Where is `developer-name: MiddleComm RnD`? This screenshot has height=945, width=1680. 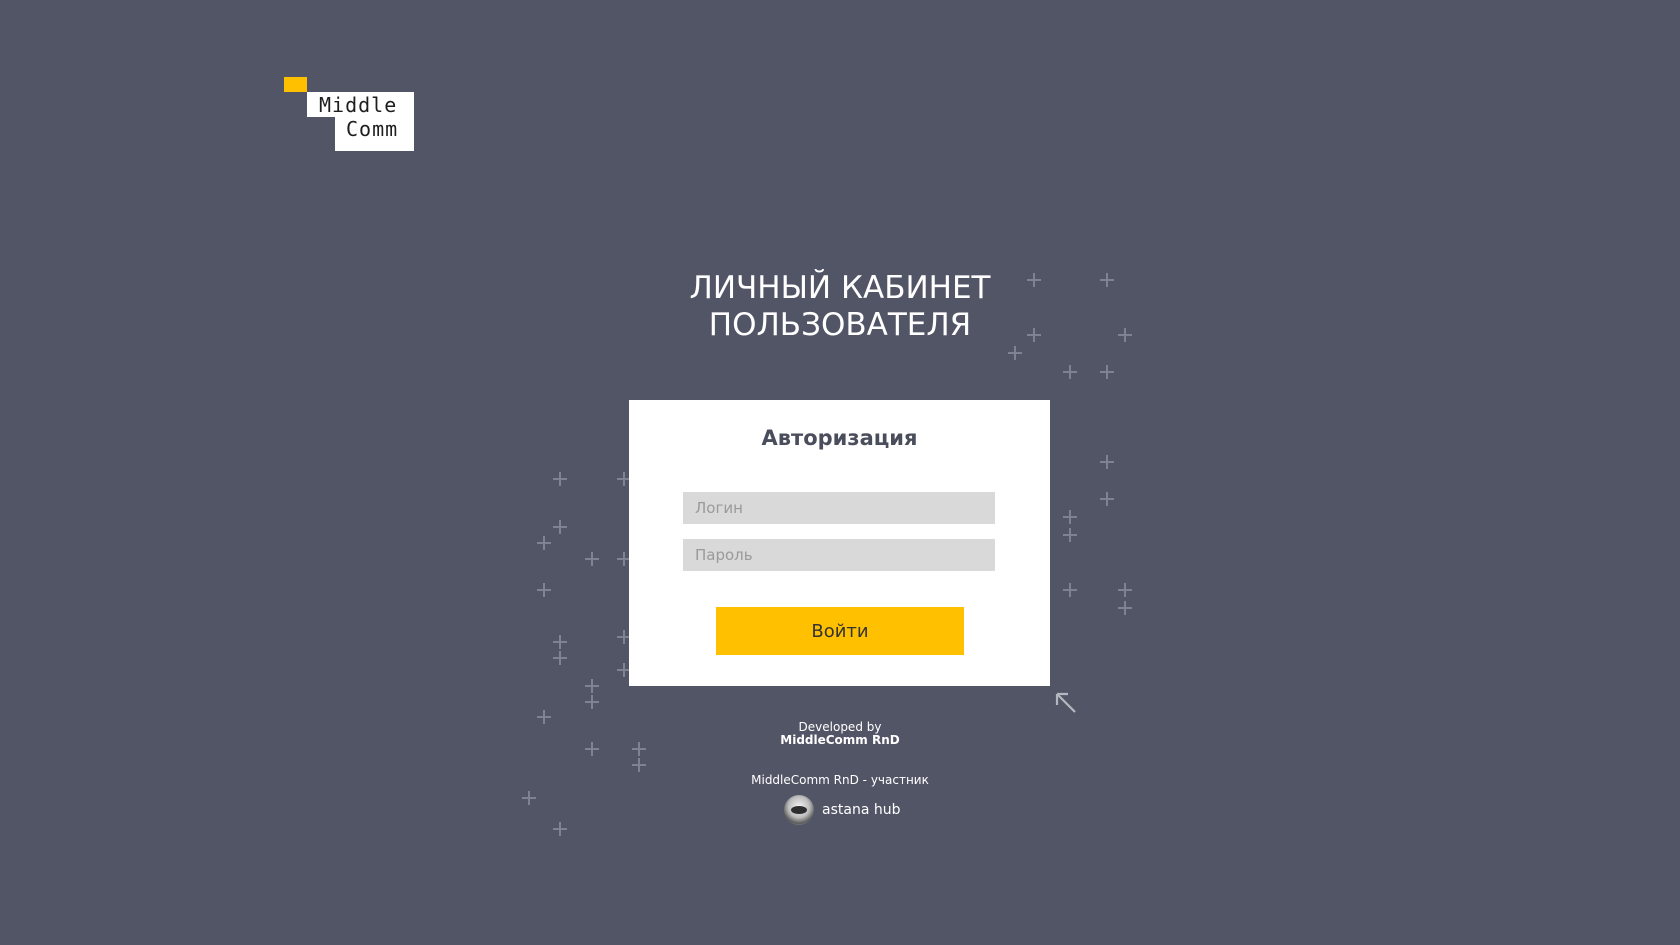 developer-name: MiddleComm RnD is located at coordinates (840, 740).